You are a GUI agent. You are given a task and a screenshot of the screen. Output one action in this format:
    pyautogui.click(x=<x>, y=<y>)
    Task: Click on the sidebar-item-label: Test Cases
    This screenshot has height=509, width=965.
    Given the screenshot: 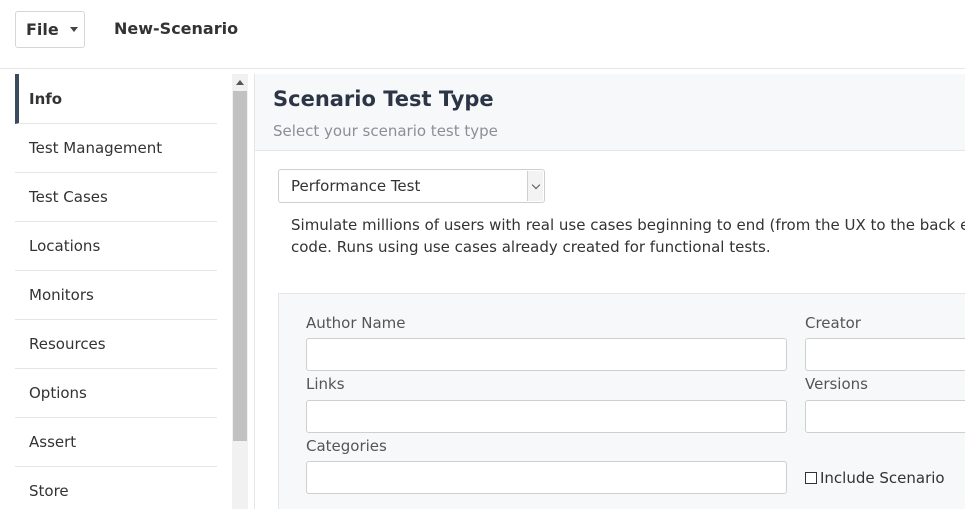 What is the action you would take?
    pyautogui.click(x=68, y=197)
    